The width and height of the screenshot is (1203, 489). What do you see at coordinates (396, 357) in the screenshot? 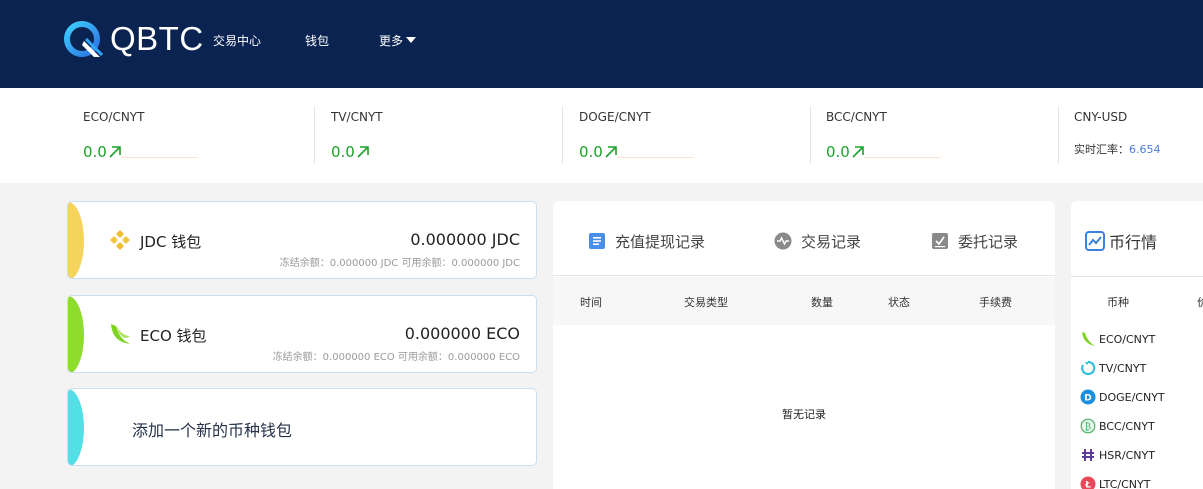
I see `wallet-sub-balance: 冻结余额：0.000000 ECO 可用余额：0.000000 ECO` at bounding box center [396, 357].